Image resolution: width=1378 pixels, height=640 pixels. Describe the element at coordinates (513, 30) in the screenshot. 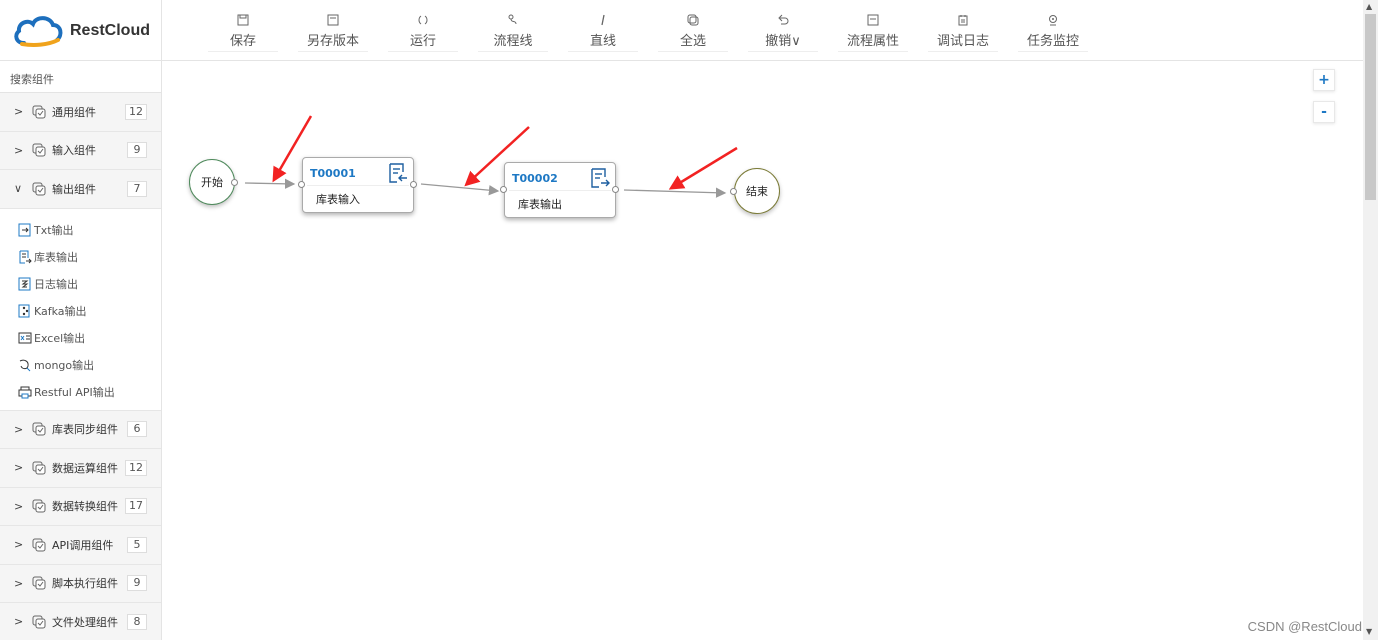

I see `flow-line-button: 流程线` at that location.